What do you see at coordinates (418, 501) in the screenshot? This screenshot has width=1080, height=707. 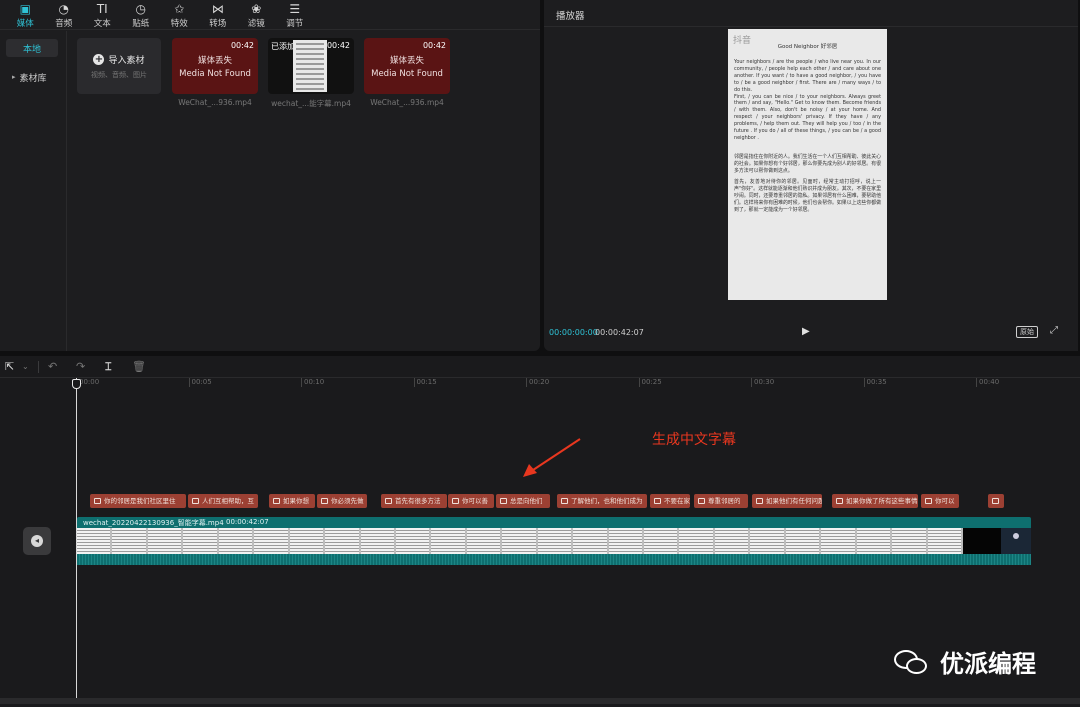 I see `caption-text: 首先有很多方法` at bounding box center [418, 501].